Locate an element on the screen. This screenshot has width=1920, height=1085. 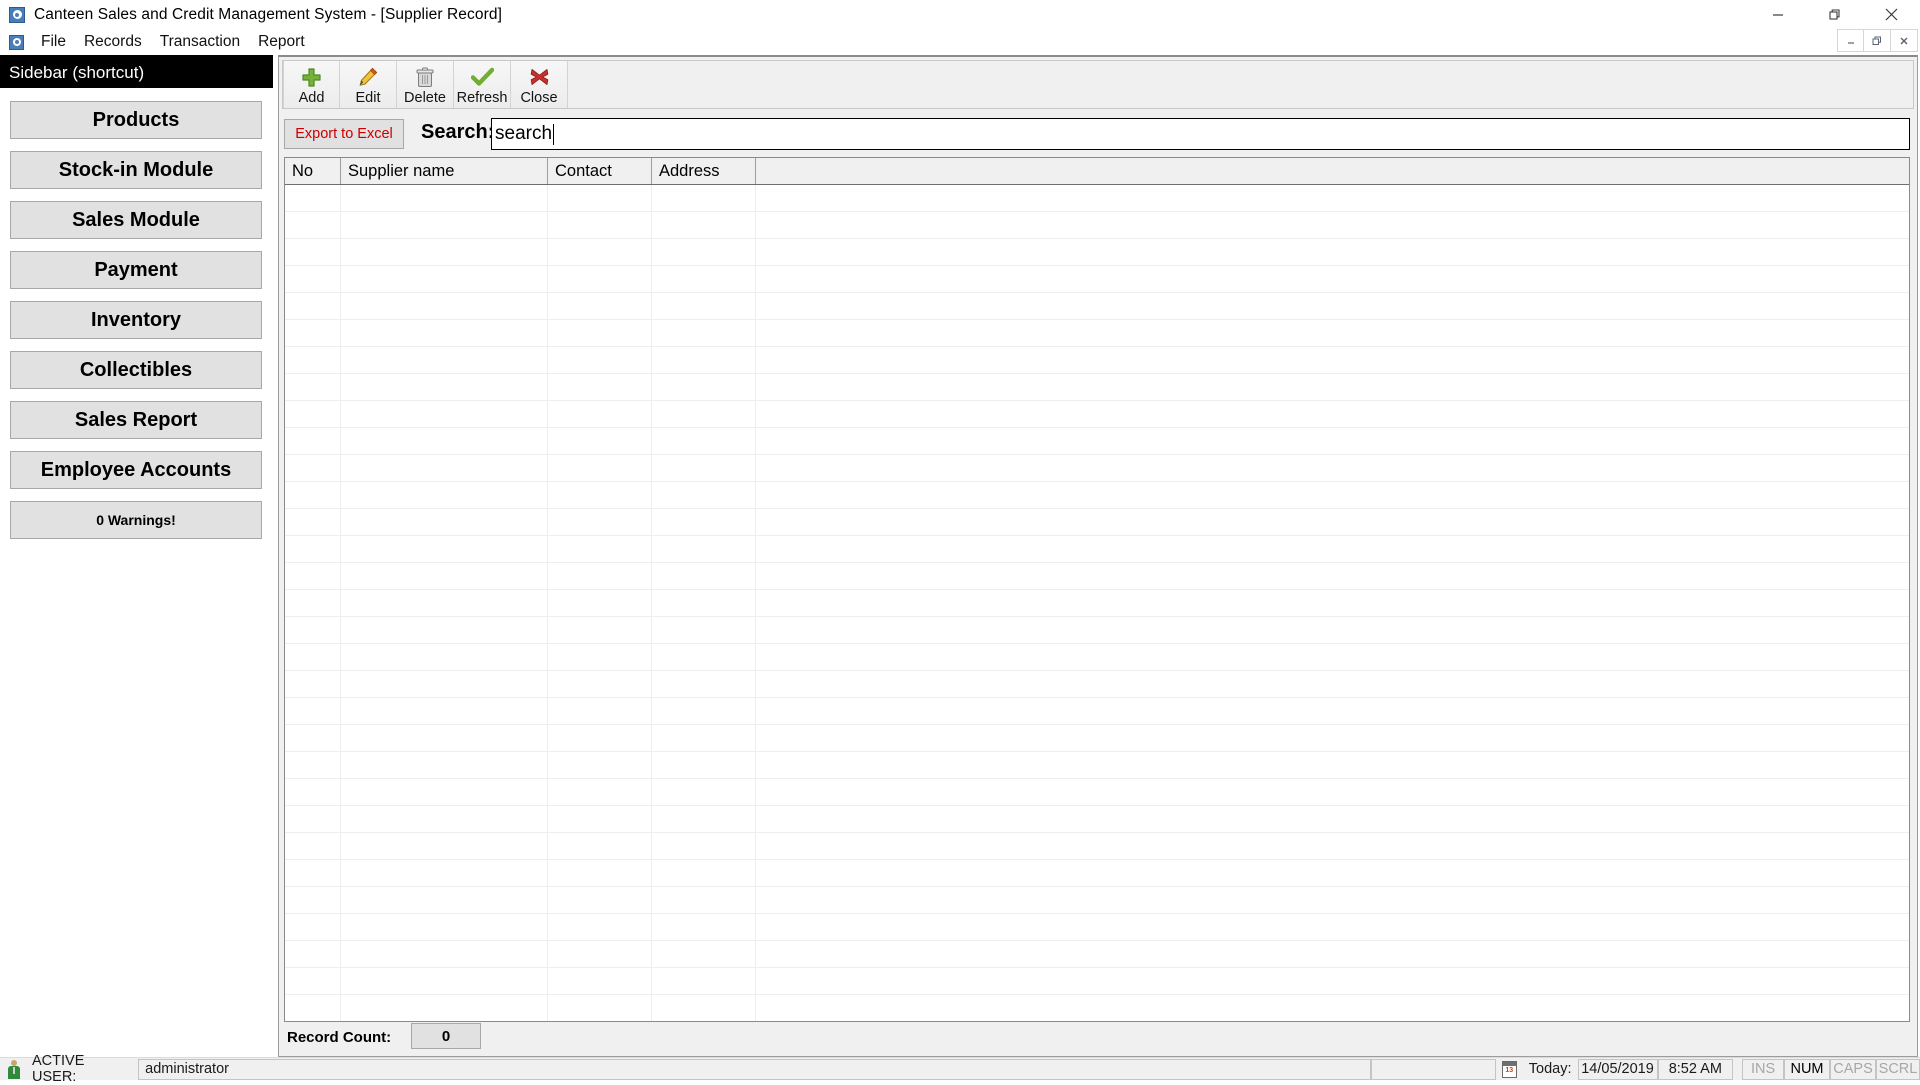
sidebar-item-sales-module: Sales Module is located at coordinates (136, 220).